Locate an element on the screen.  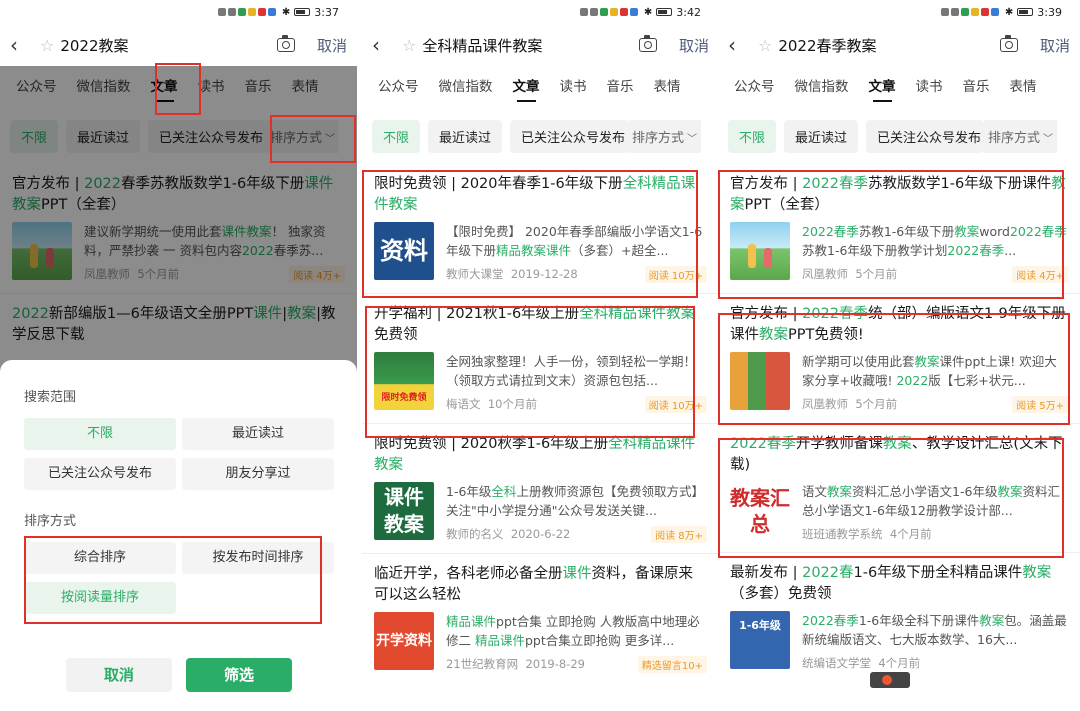
scope-option-friends-shared: 朋友分享过 is located at coordinates (258, 474).